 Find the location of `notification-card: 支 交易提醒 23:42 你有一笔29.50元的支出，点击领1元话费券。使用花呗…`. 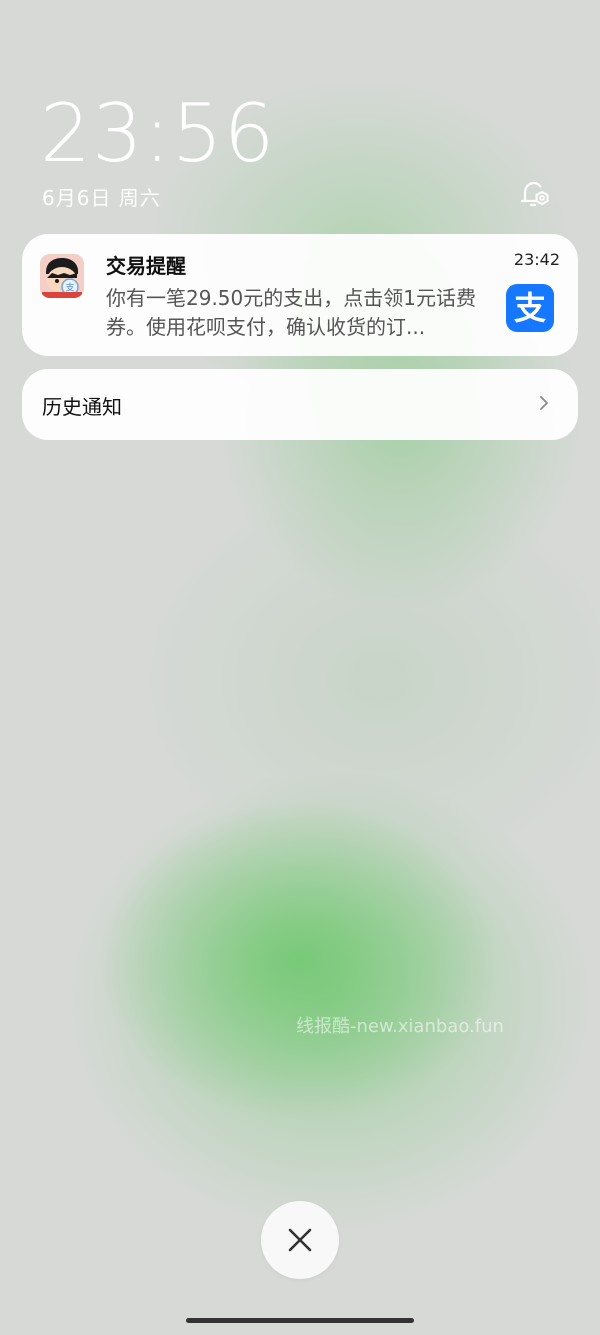

notification-card: 支 交易提醒 23:42 你有一笔29.50元的支出，点击领1元话费券。使用花呗… is located at coordinates (300, 295).